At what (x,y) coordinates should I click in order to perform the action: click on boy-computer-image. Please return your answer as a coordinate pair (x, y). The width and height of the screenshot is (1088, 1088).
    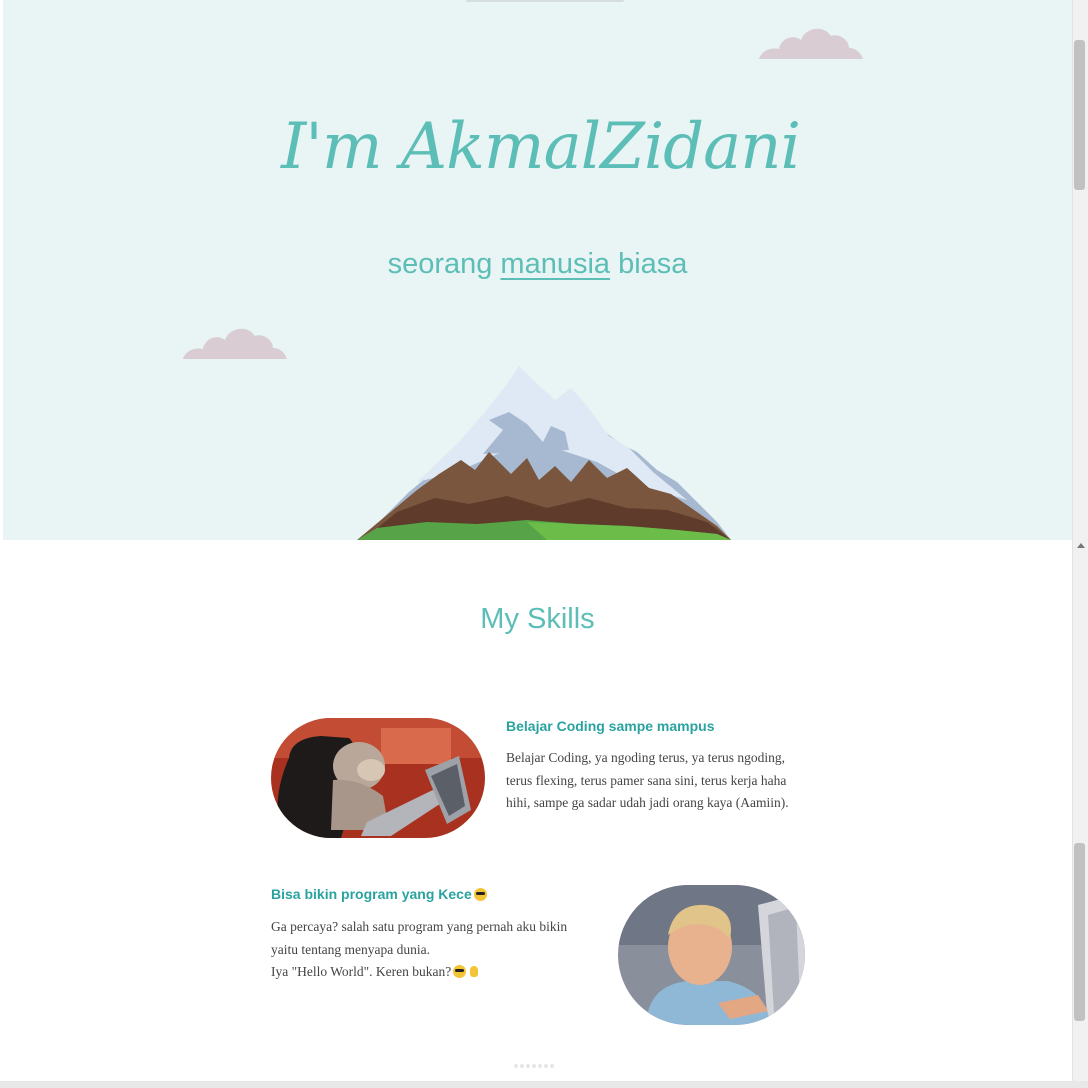
    Looking at the image, I should click on (711, 955).